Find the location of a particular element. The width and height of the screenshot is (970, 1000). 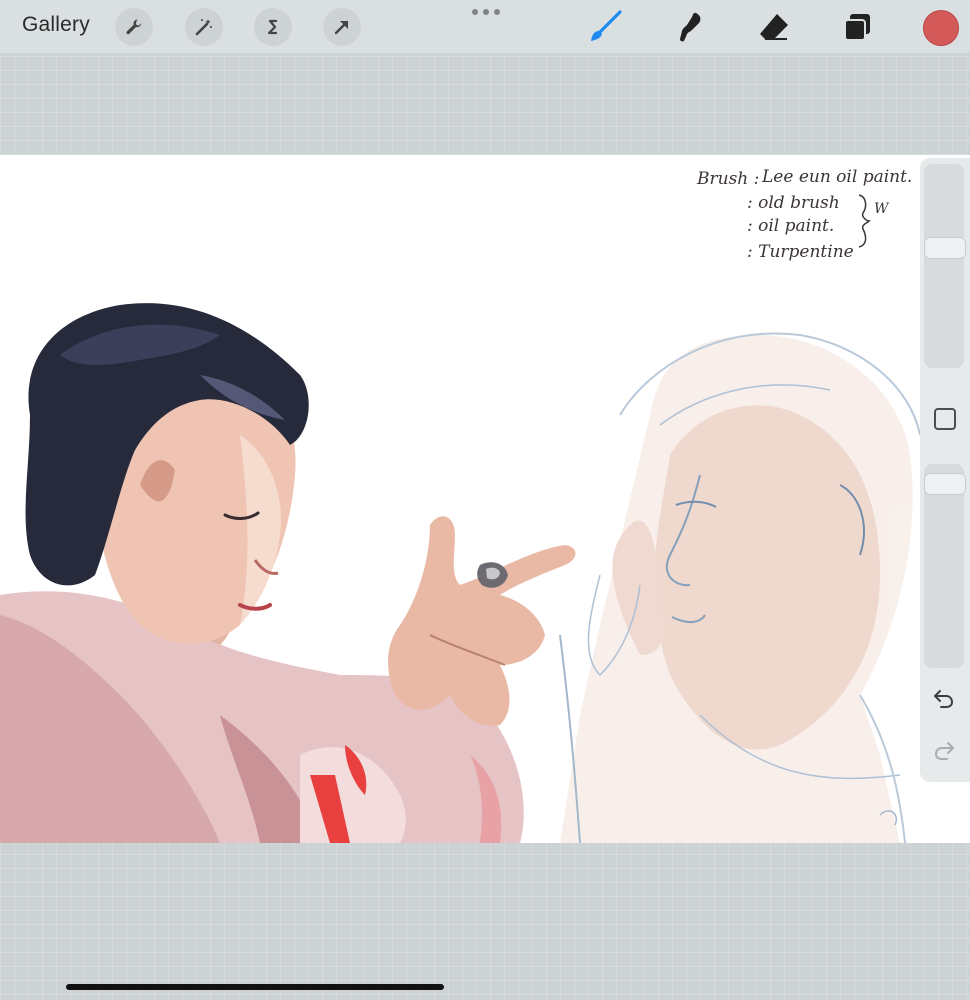

selection-s-icon is located at coordinates (272, 27).